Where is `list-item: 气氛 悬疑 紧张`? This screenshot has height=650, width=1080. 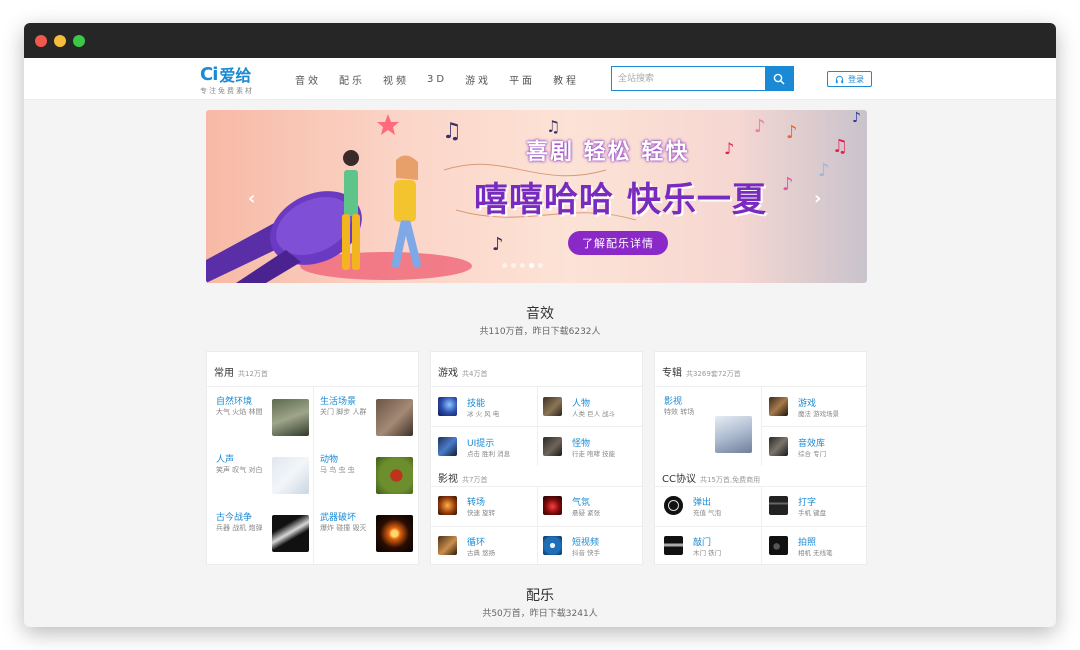 list-item: 气氛 悬疑 紧张 is located at coordinates (593, 510).